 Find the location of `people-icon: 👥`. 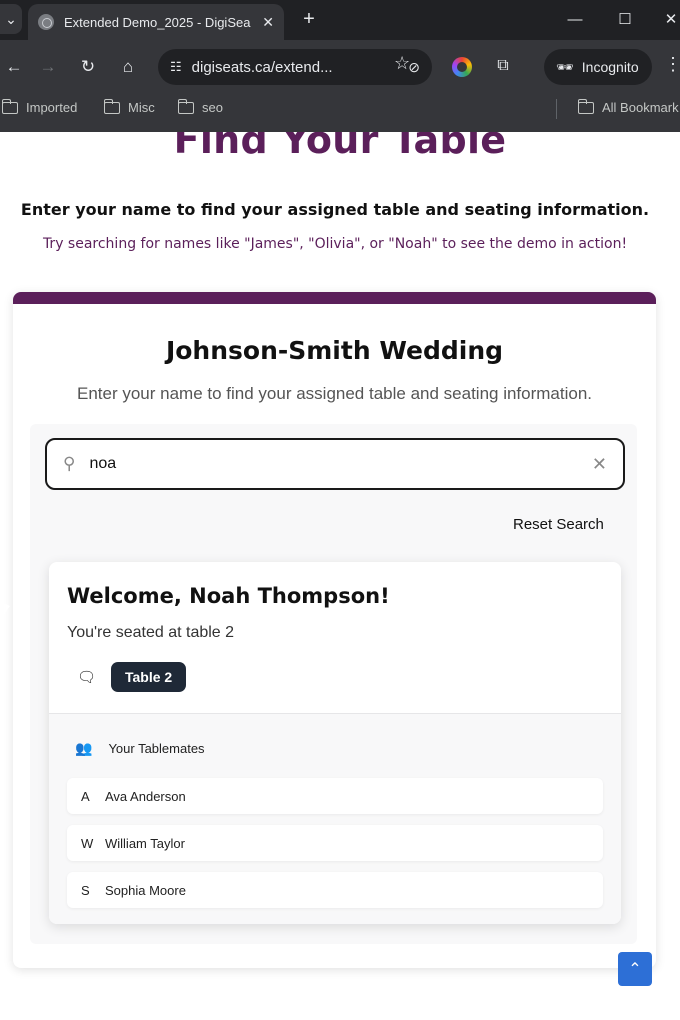

people-icon: 👥 is located at coordinates (84, 748).